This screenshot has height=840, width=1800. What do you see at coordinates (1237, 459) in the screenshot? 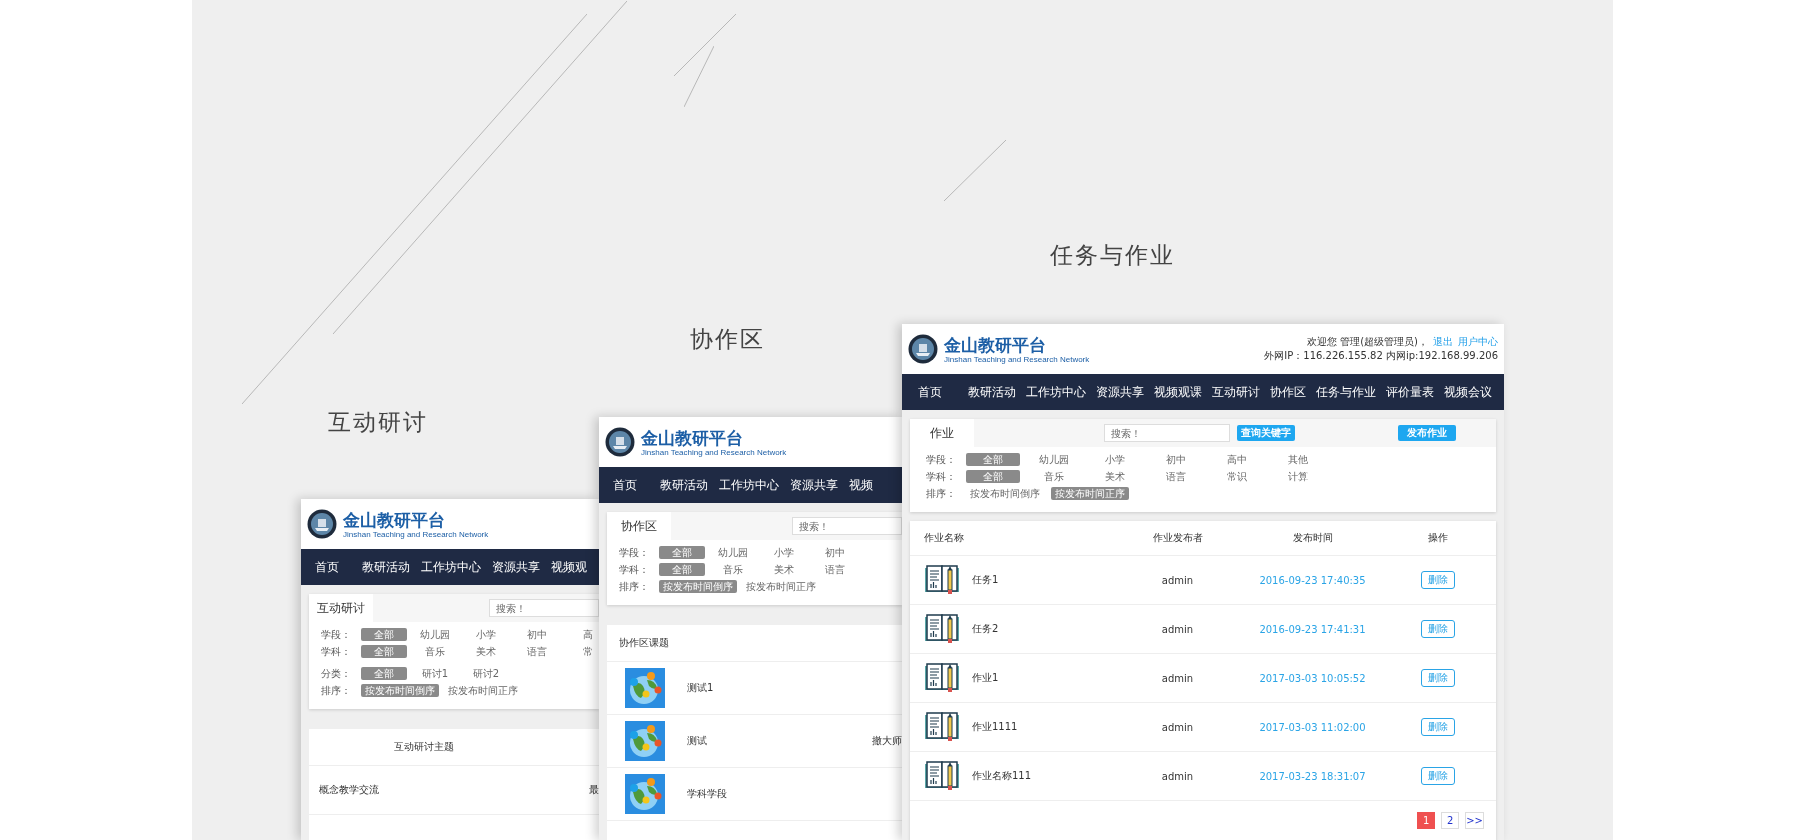
I see `filter-option: 高中` at bounding box center [1237, 459].